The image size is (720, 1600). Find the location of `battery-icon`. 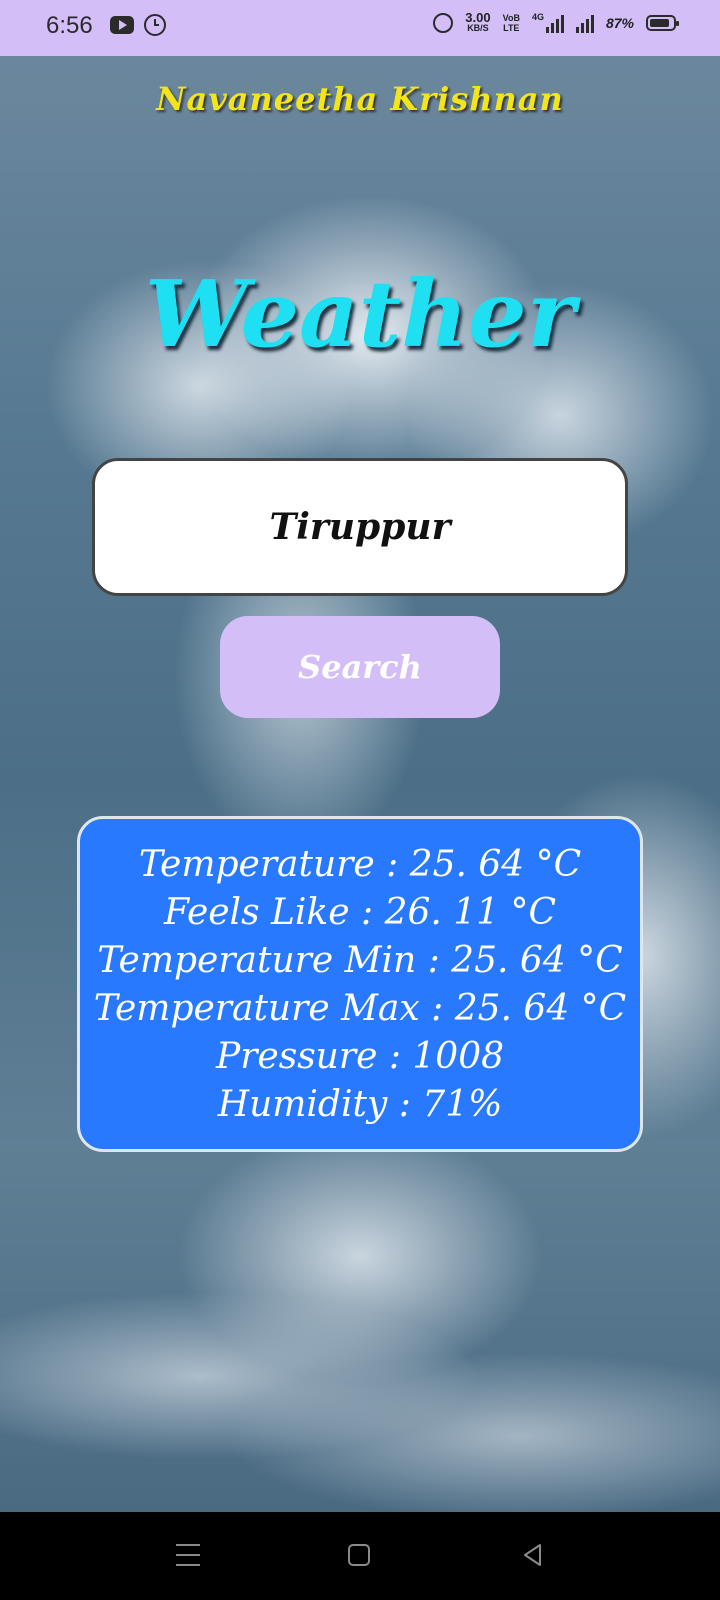

battery-icon is located at coordinates (662, 23).